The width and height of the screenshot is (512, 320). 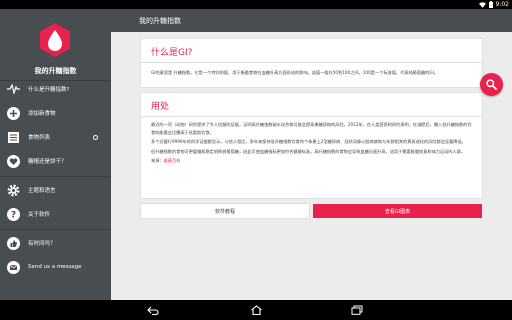 I want to click on nav-item-label: Send us a message, so click(x=55, y=267).